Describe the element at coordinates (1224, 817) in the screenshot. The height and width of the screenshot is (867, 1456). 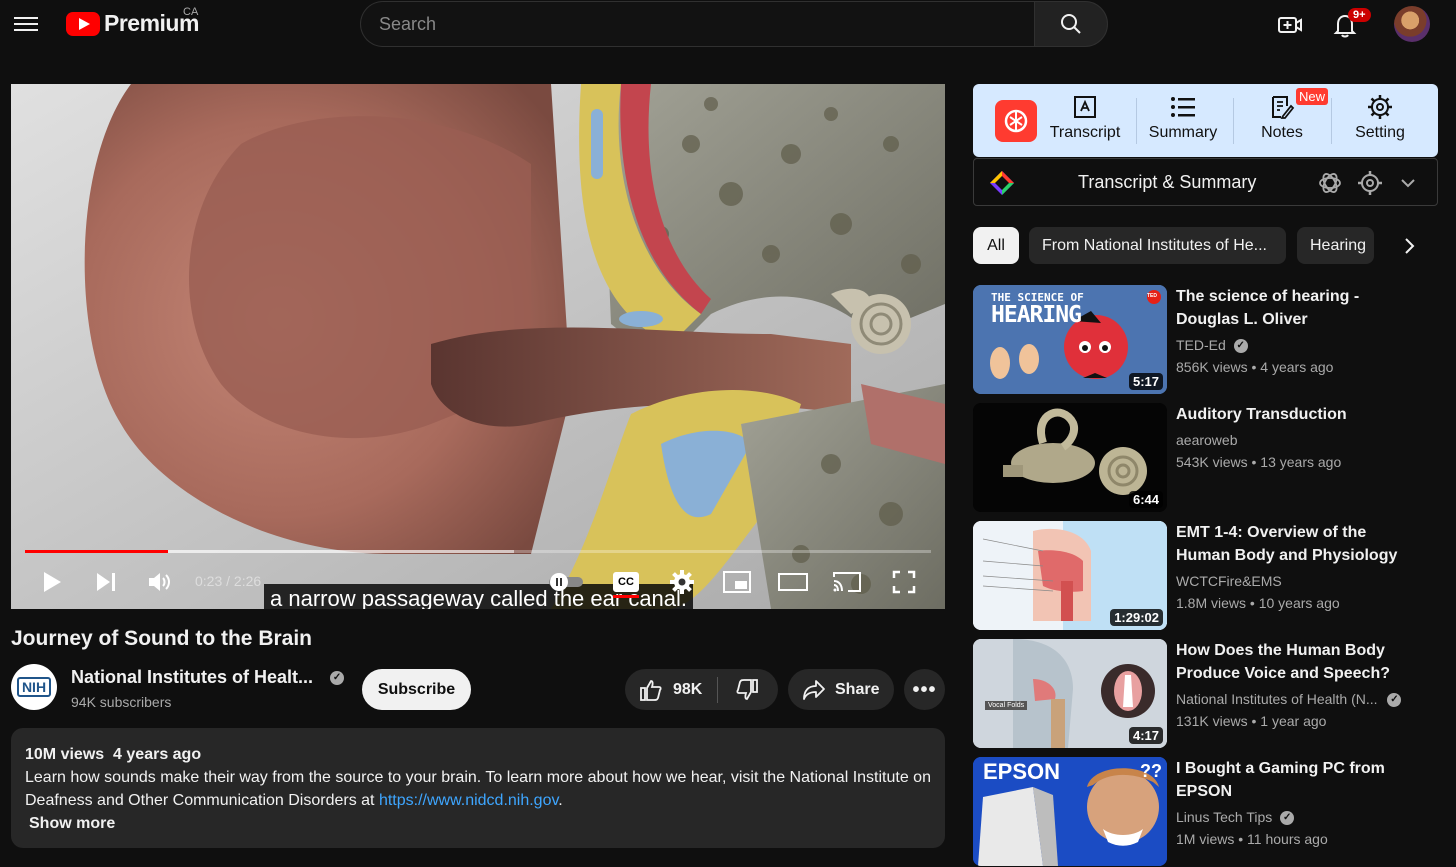
I see `rec-channel-name: Linus Tech Tips` at that location.